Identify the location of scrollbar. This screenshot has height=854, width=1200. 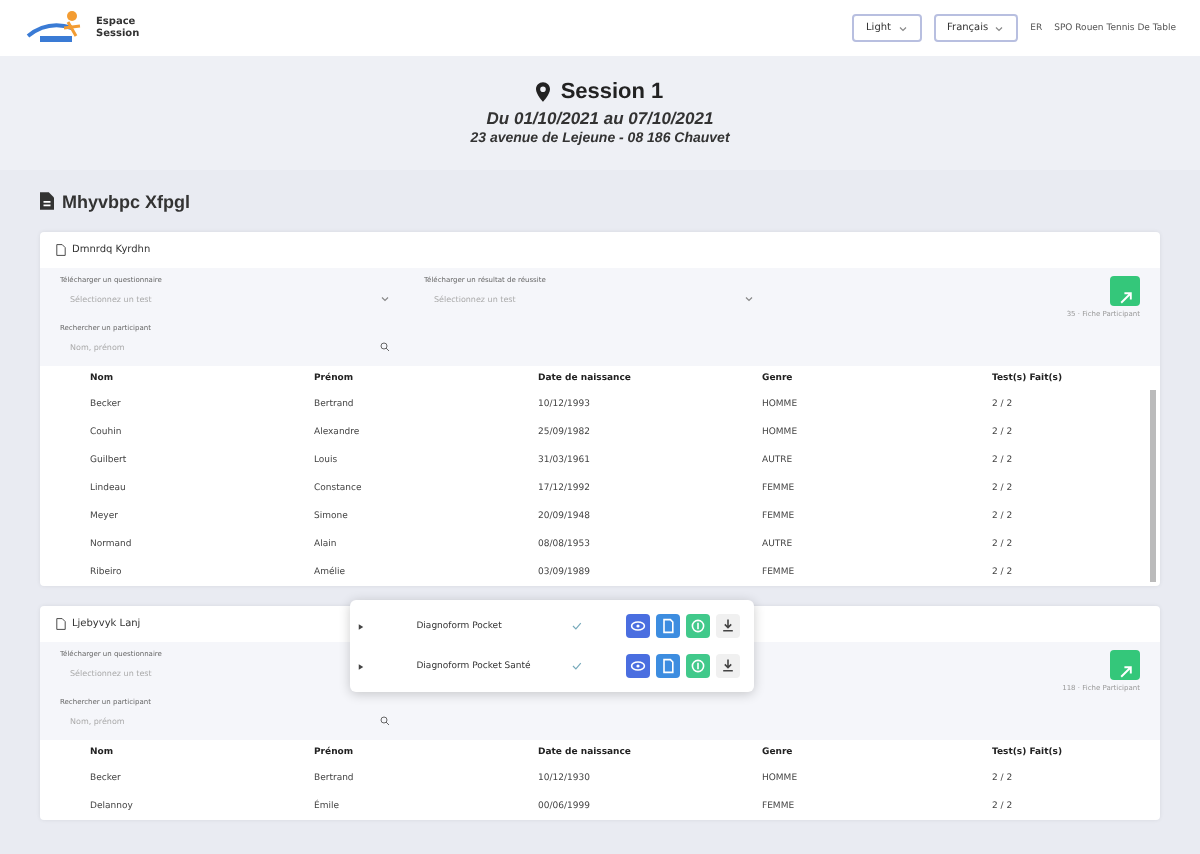
(1153, 486).